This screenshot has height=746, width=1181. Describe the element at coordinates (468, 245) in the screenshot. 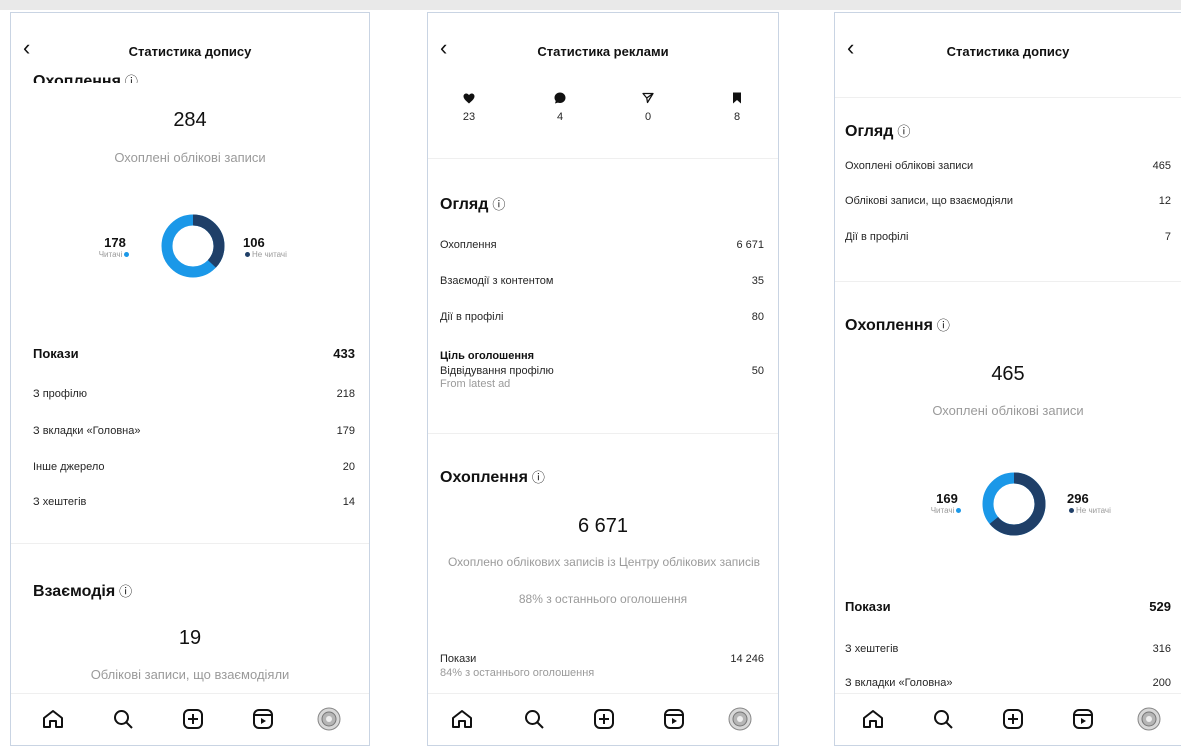

I see `overview-row-label: Охоплення` at that location.